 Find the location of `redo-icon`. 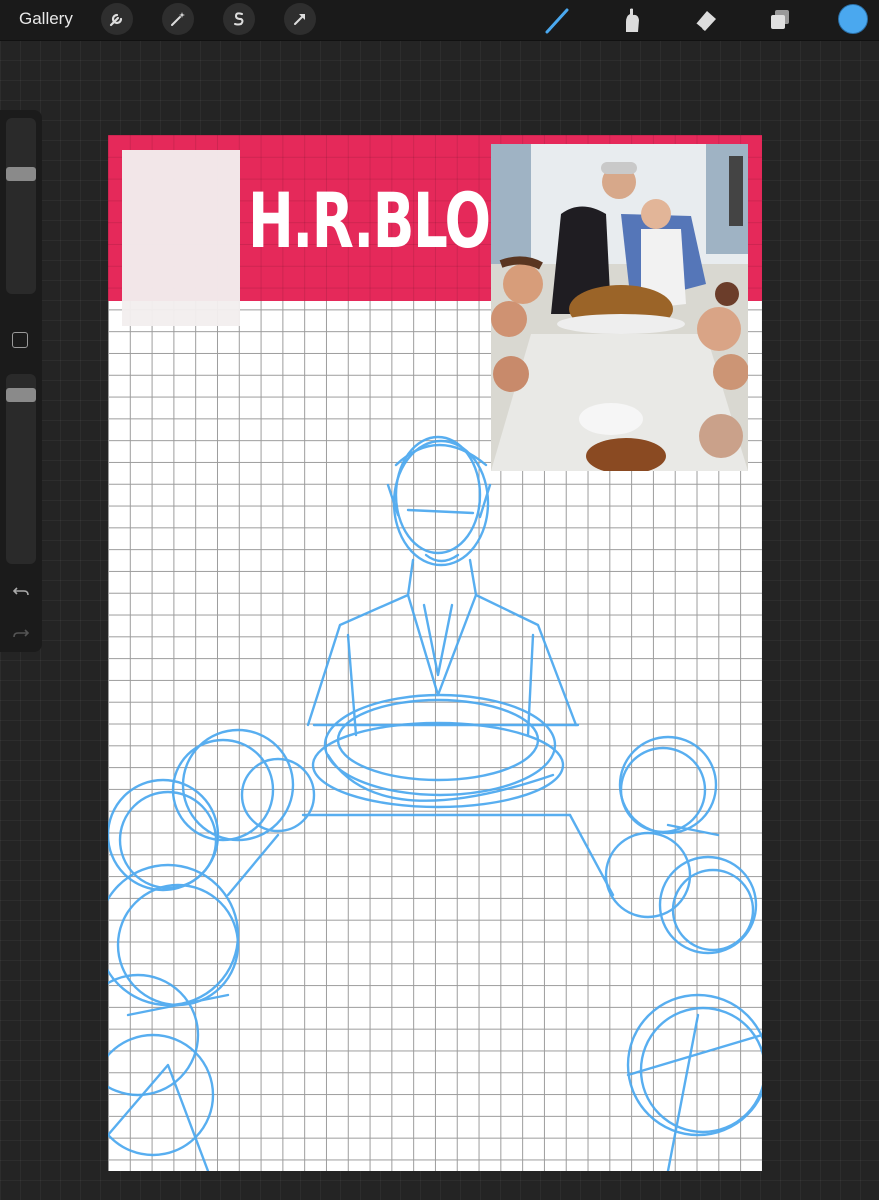

redo-icon is located at coordinates (21, 633).